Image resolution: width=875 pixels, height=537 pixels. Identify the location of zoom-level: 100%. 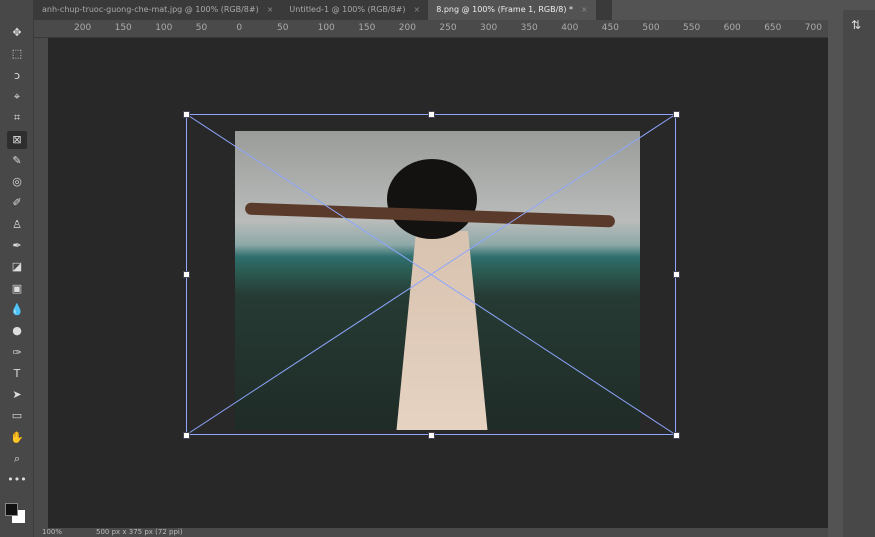
(52, 532).